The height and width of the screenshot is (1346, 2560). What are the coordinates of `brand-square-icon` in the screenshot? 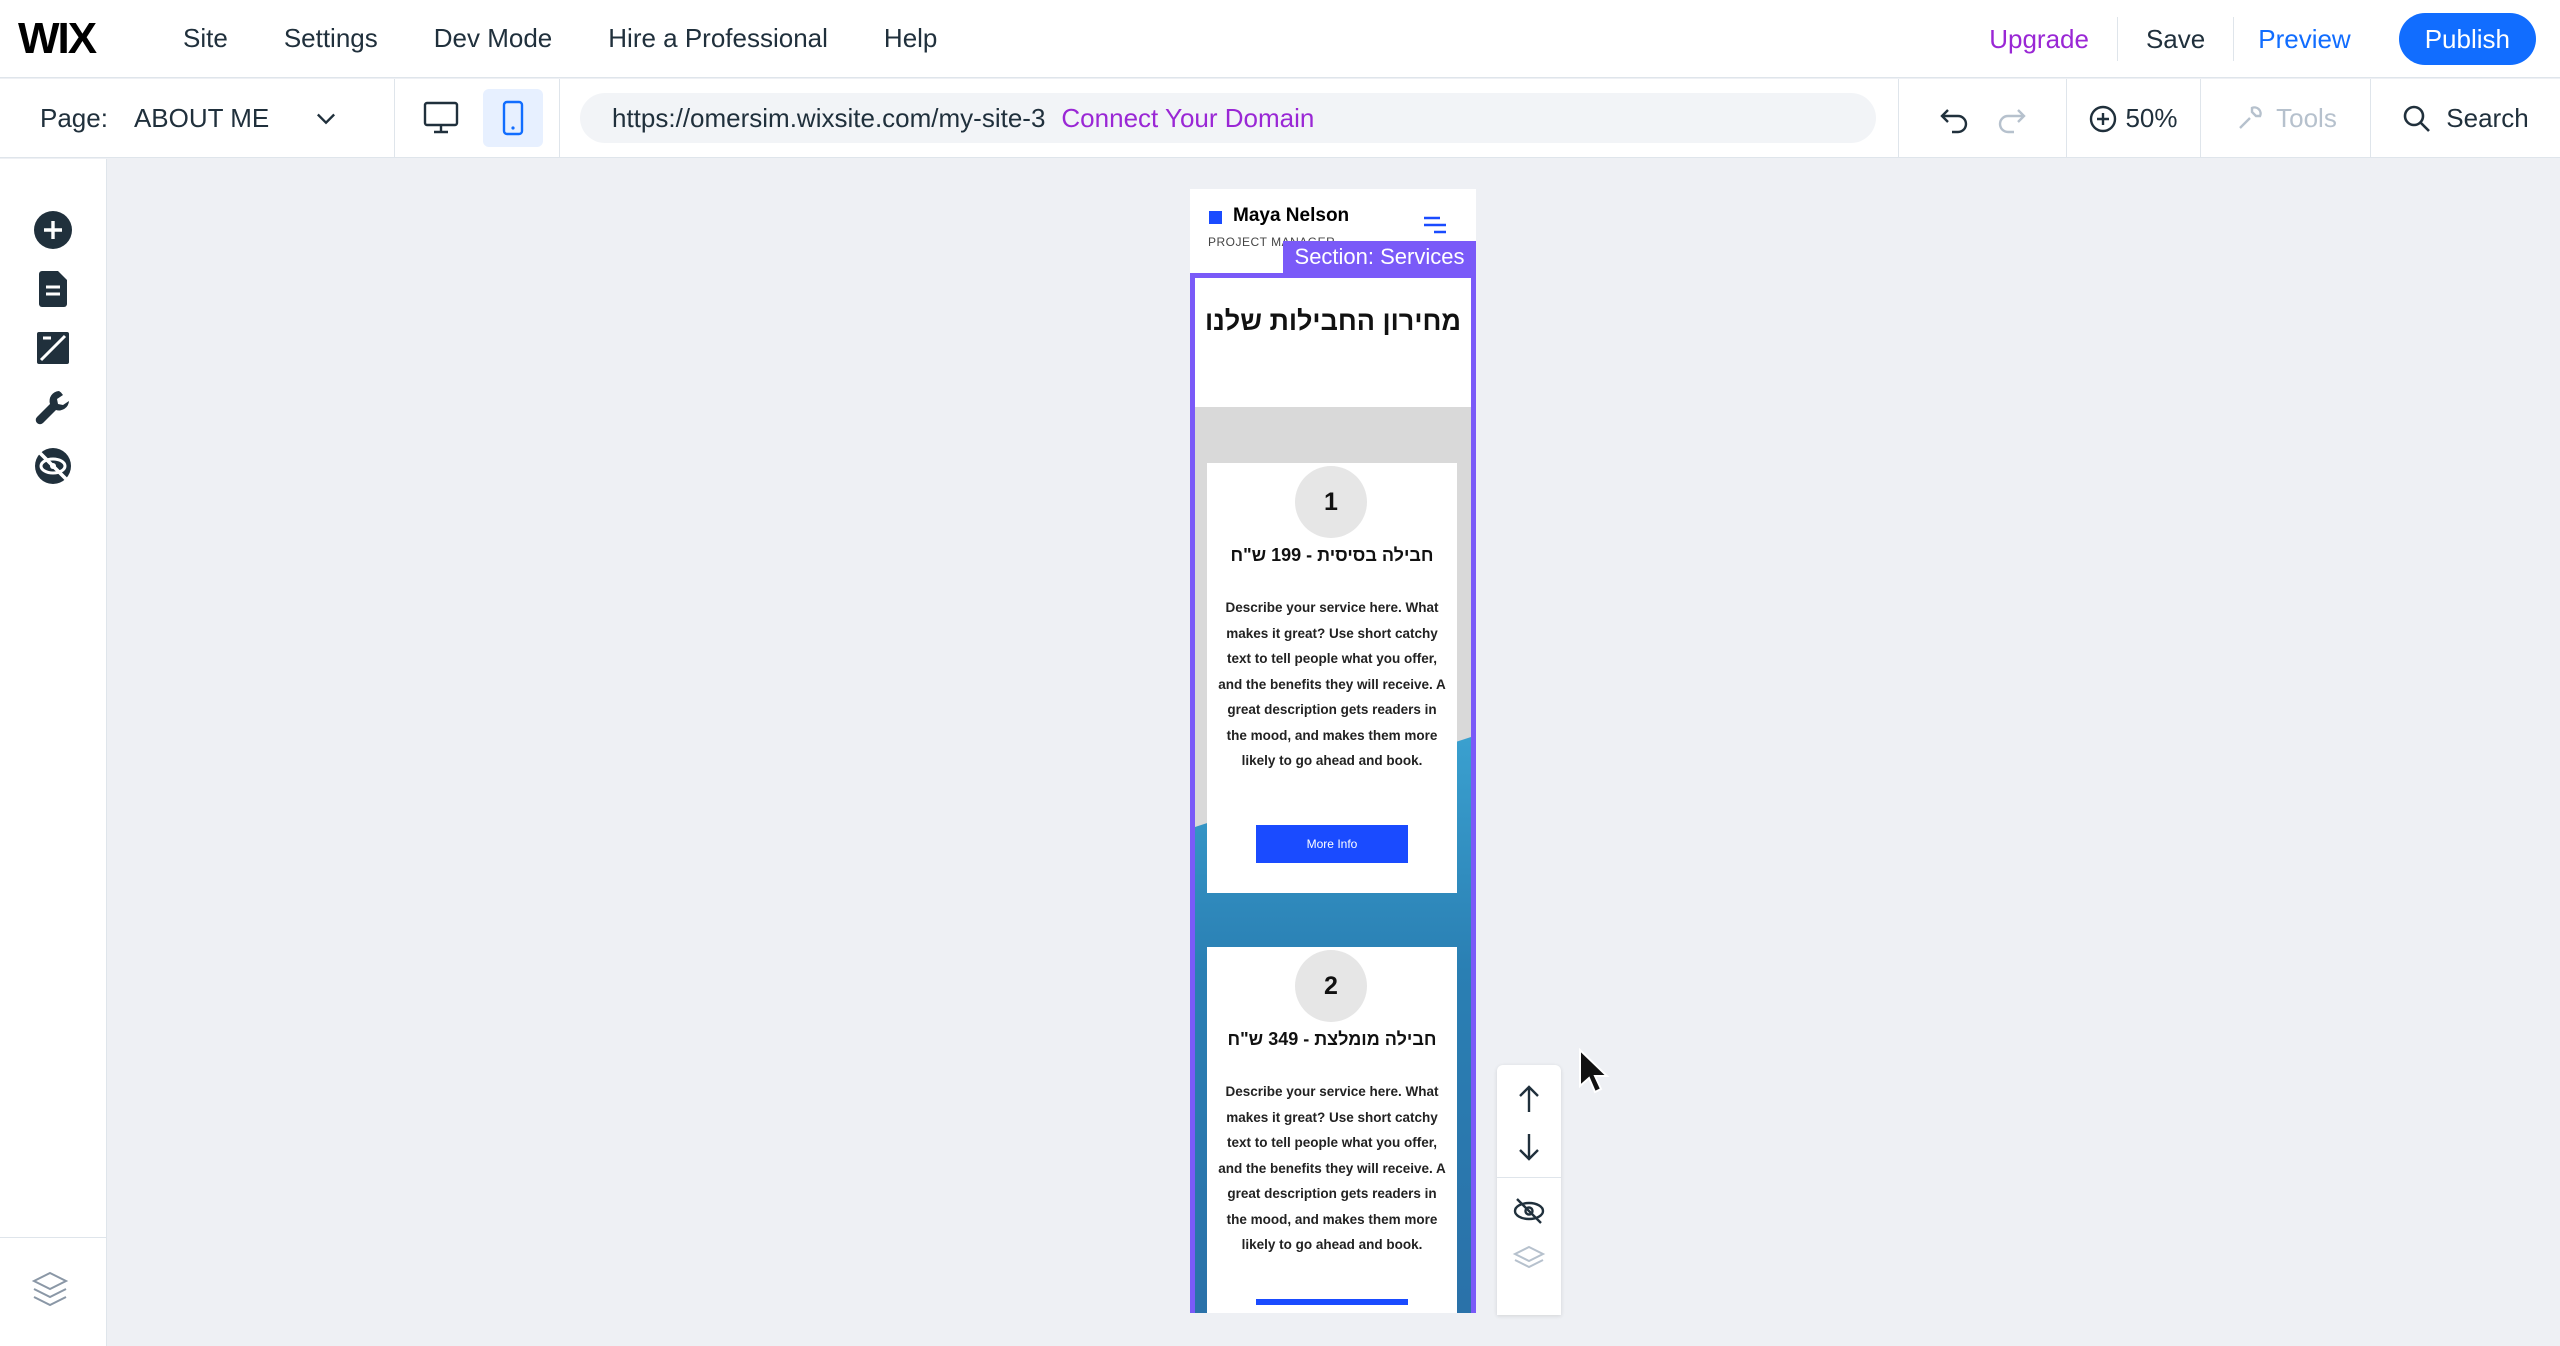 It's located at (1215, 217).